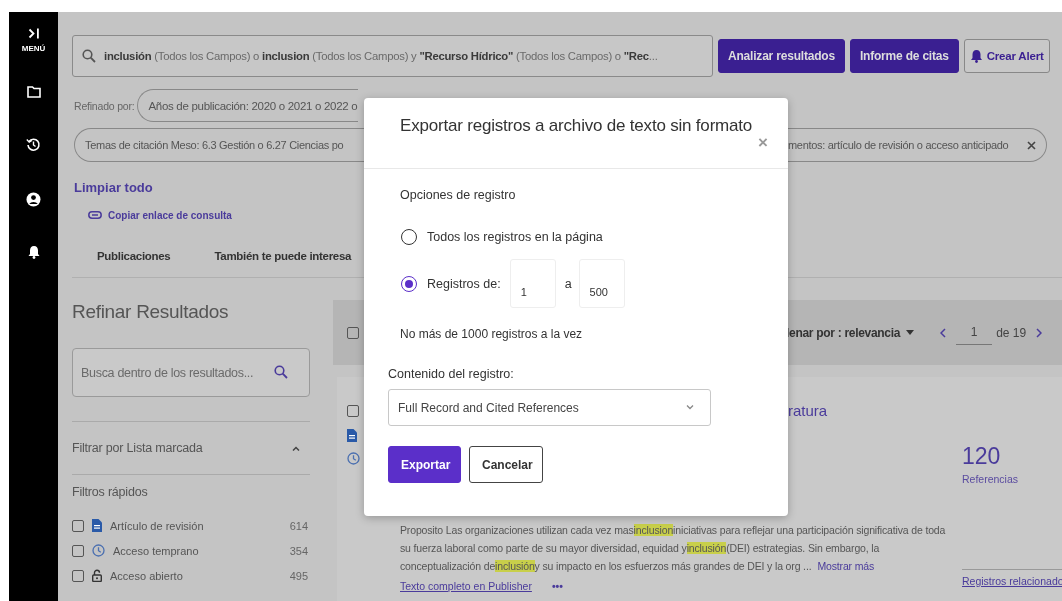 This screenshot has width=1062, height=601. I want to click on close-button: ×, so click(763, 142).